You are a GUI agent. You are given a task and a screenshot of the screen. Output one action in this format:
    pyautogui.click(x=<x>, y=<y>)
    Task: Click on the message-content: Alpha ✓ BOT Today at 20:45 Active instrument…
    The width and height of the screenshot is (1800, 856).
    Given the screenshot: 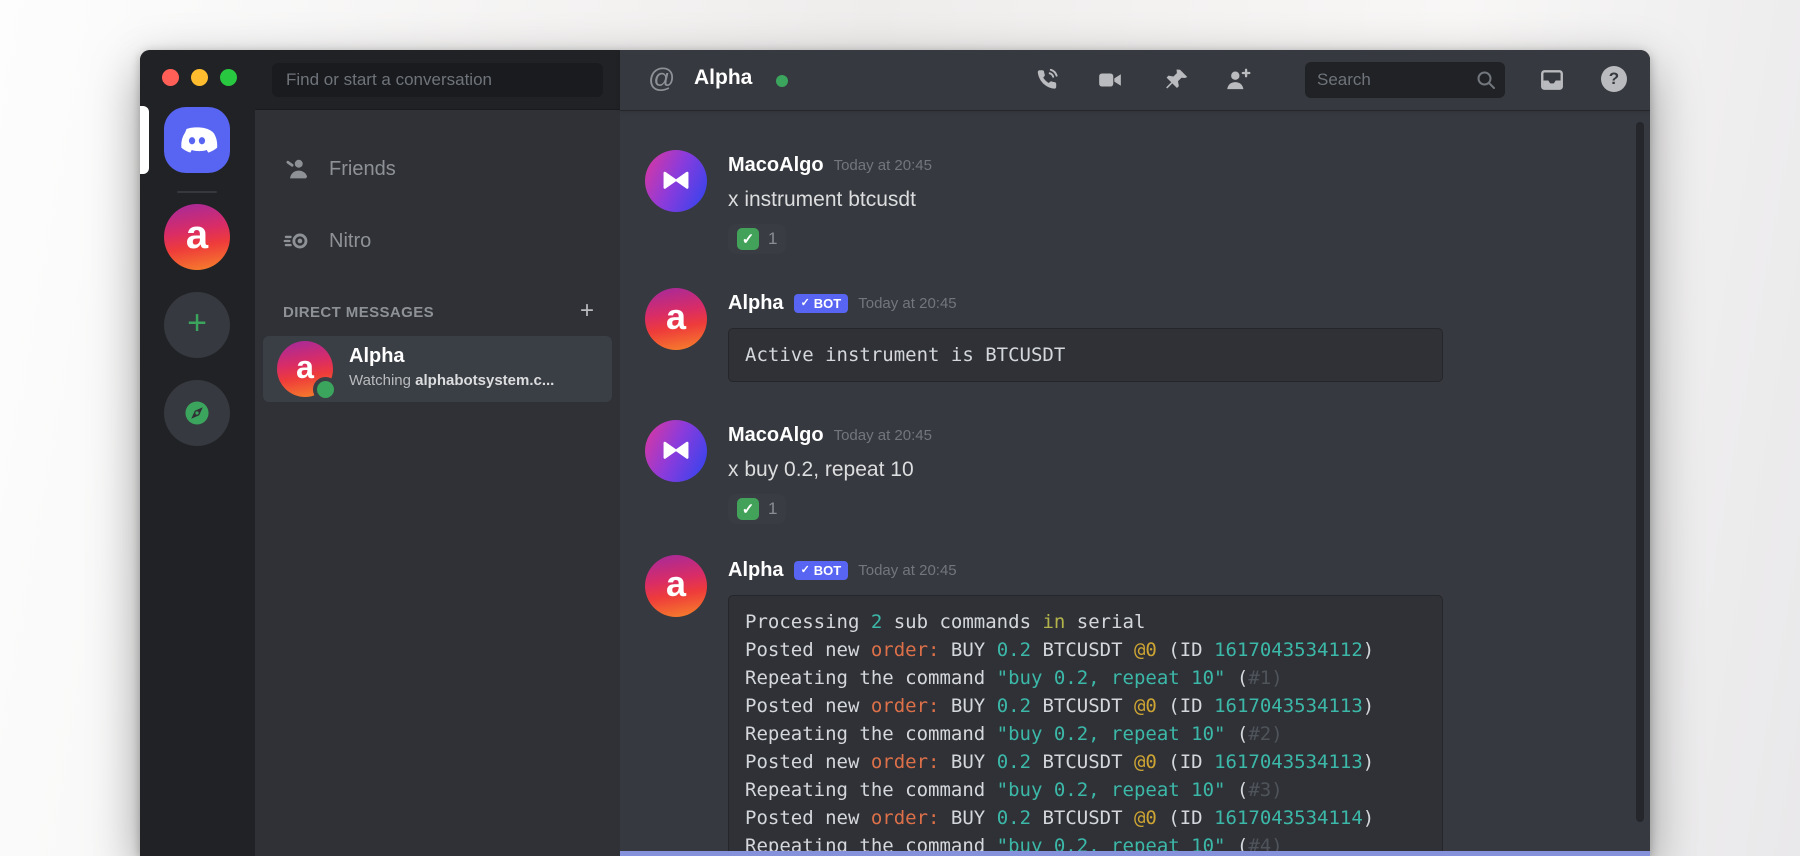 What is the action you would take?
    pyautogui.click(x=1189, y=335)
    